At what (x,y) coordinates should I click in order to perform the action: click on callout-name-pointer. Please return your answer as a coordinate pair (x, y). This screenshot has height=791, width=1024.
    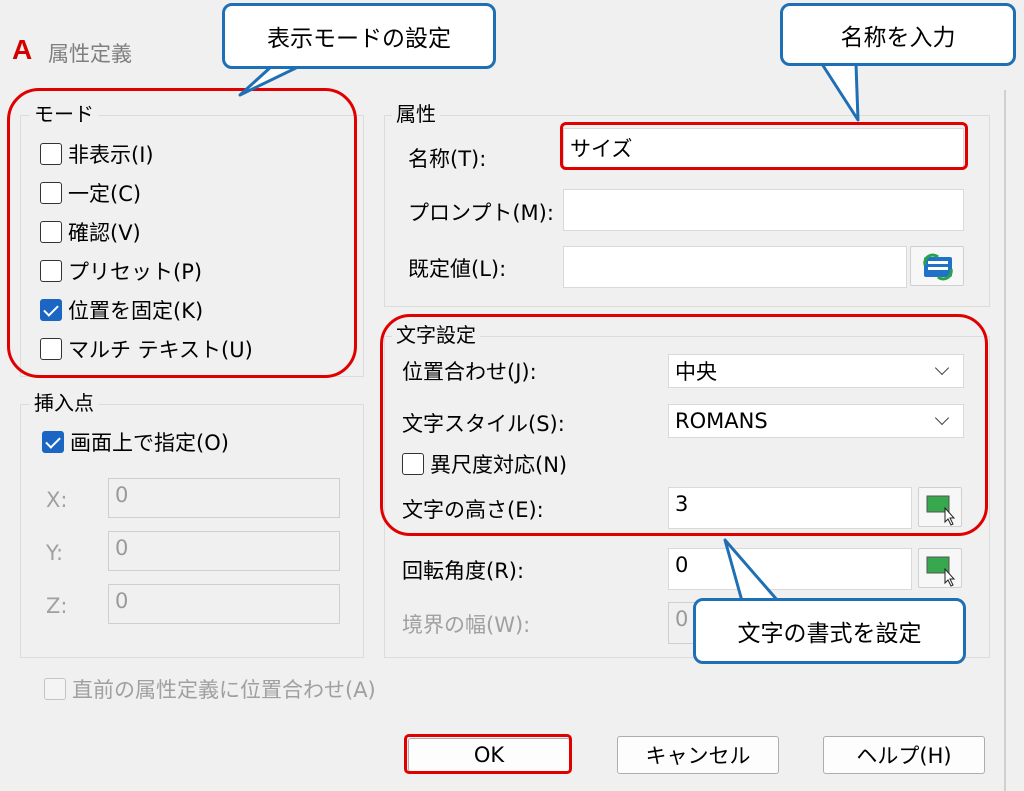
    Looking at the image, I should click on (840, 92).